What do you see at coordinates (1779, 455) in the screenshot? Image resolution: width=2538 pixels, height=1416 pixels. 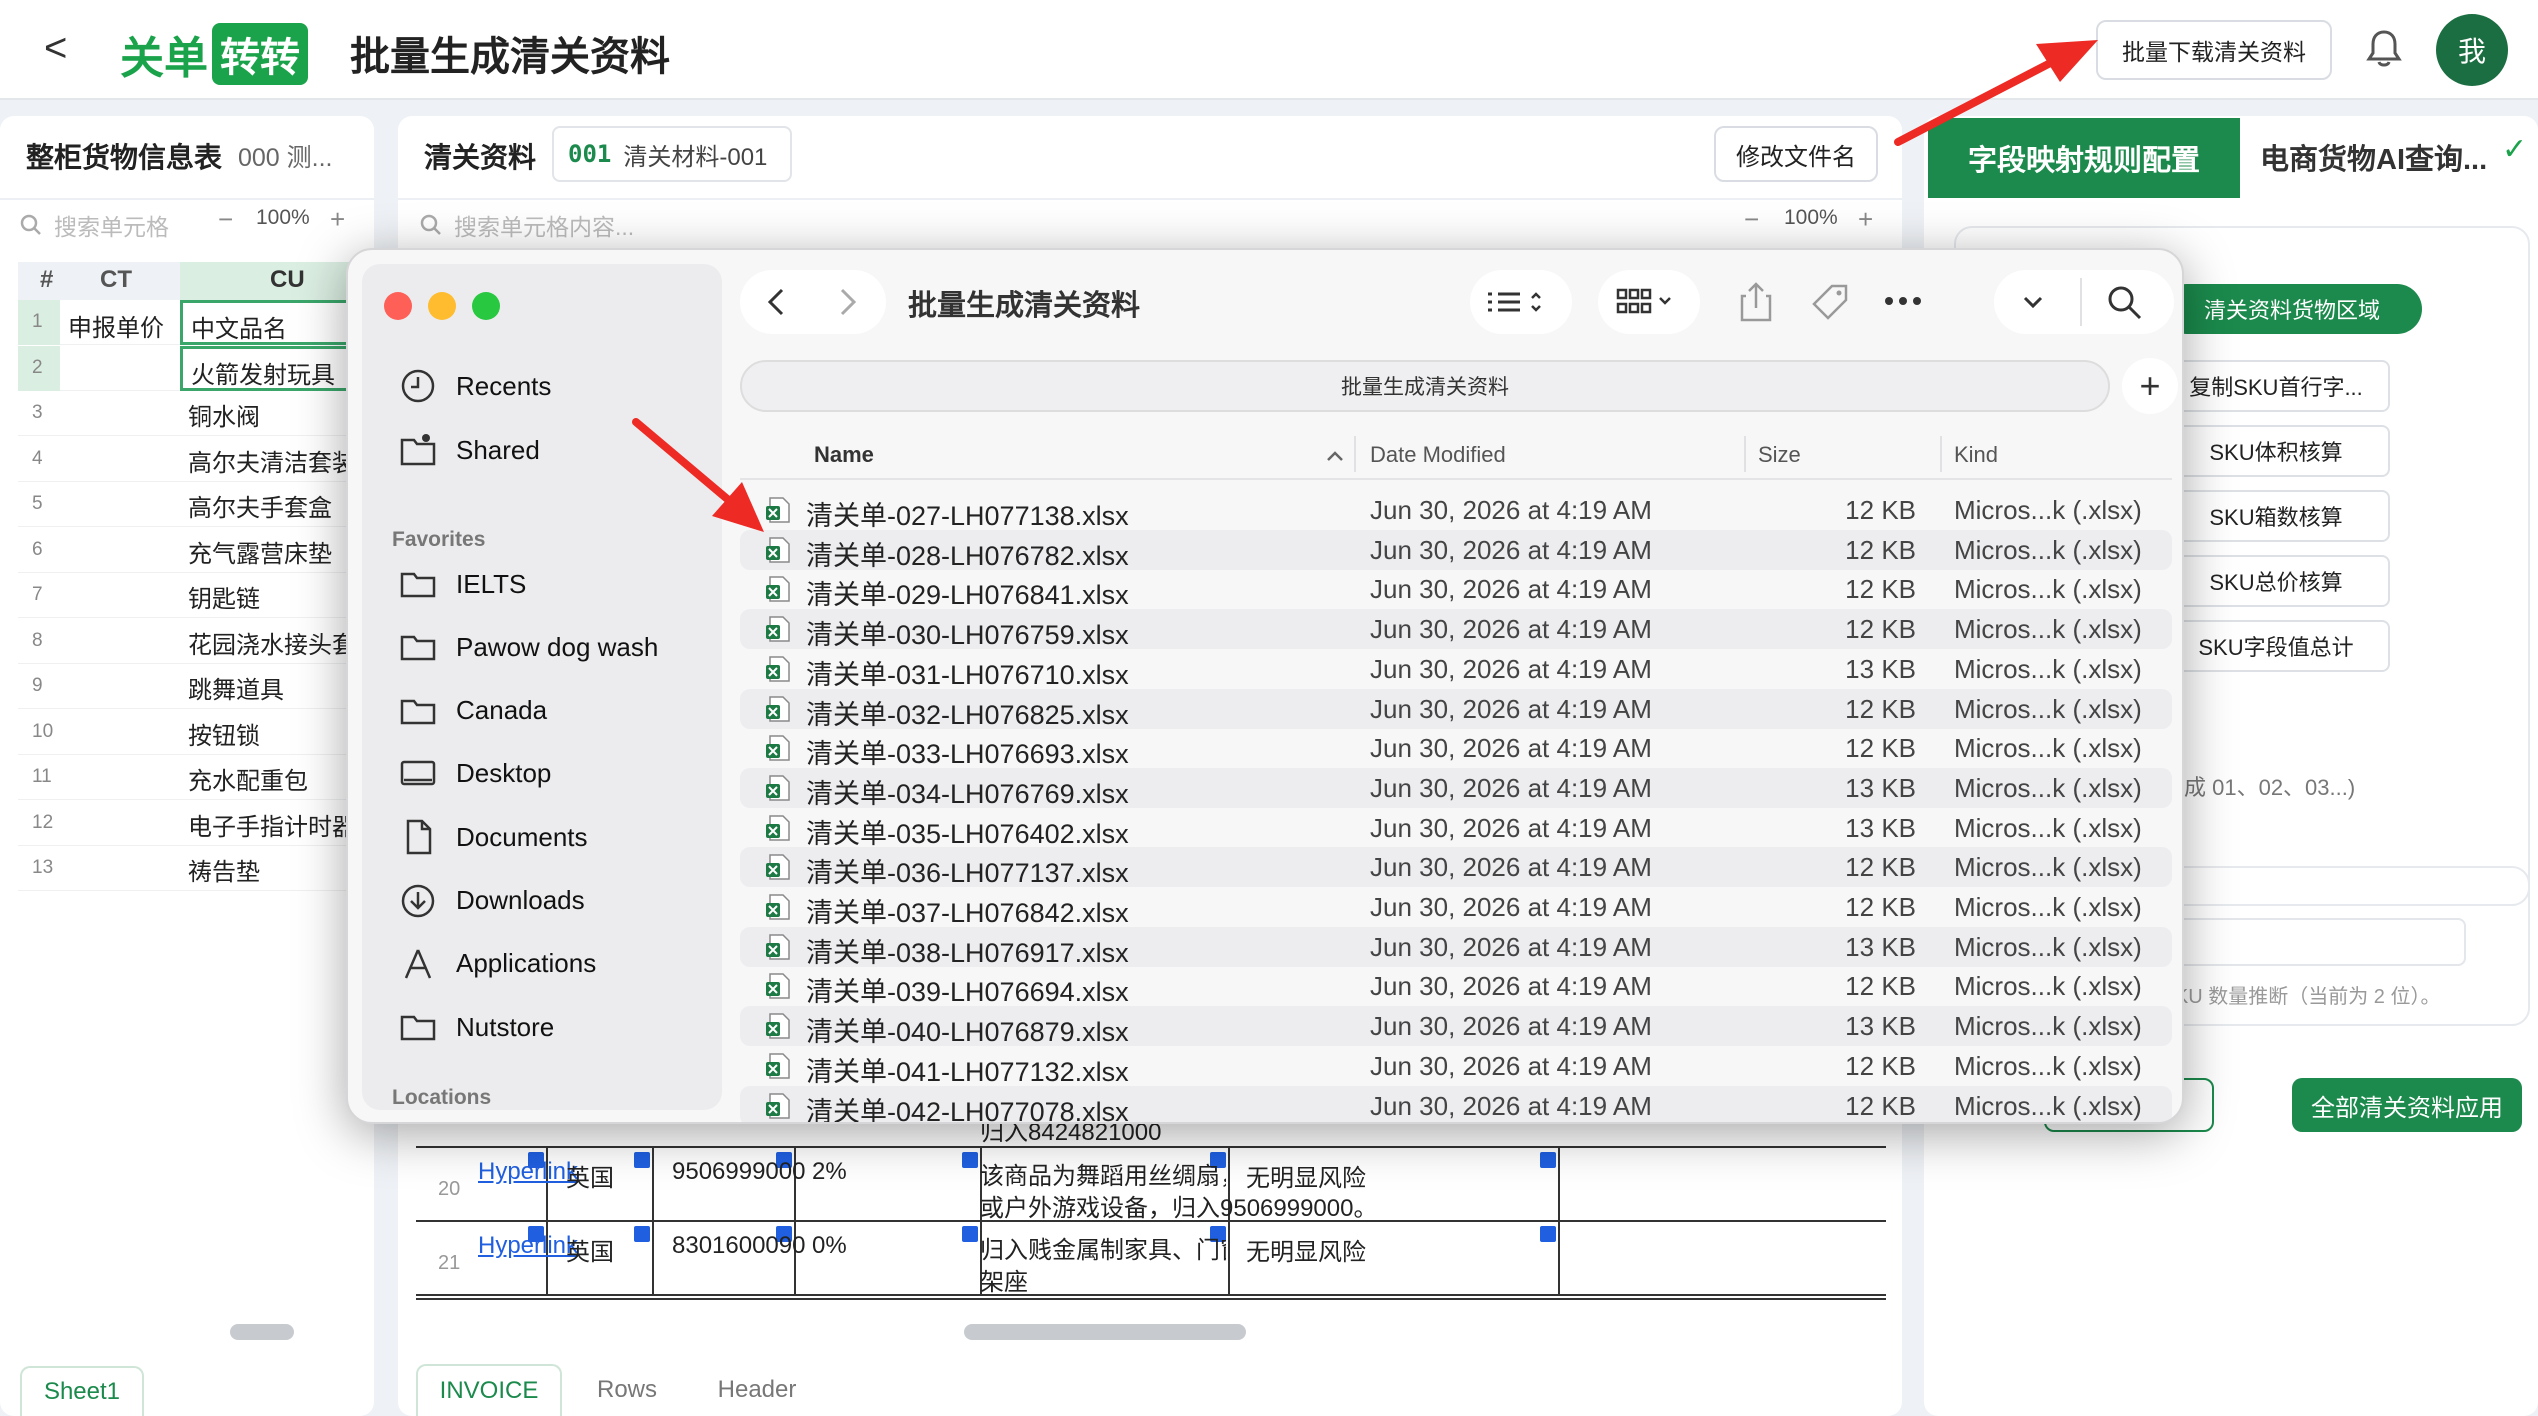 I see `col-size: Size` at bounding box center [1779, 455].